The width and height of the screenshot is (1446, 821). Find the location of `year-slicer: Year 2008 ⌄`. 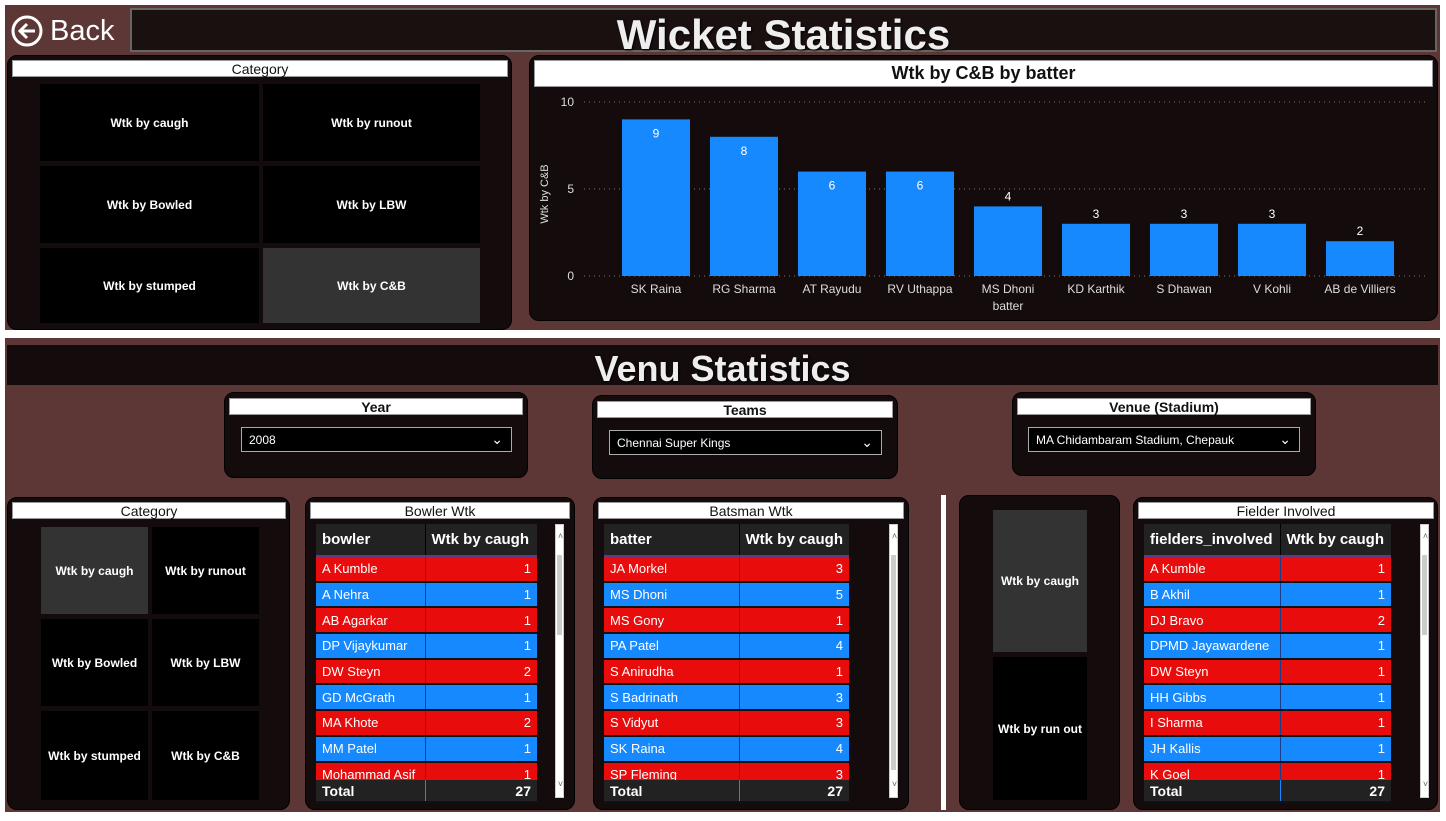

year-slicer: Year 2008 ⌄ is located at coordinates (376, 435).